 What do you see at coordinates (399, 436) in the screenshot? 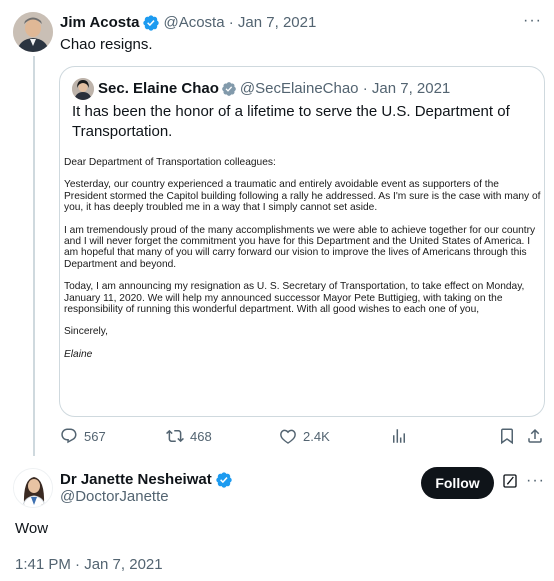
I see `analytics-icon` at bounding box center [399, 436].